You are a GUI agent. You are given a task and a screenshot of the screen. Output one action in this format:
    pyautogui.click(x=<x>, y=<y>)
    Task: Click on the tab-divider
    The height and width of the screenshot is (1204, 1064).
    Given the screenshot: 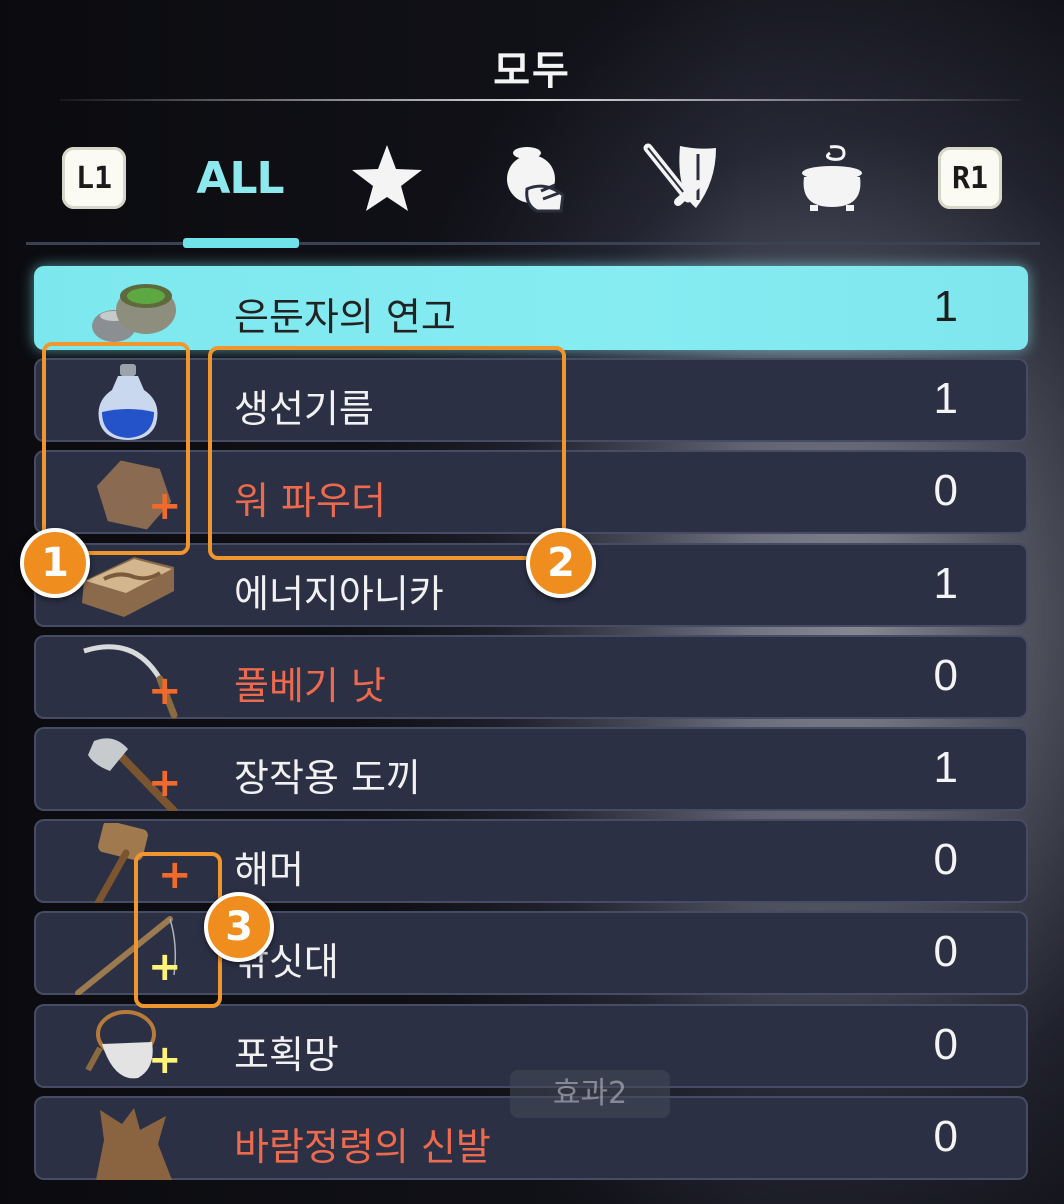 What is the action you would take?
    pyautogui.click(x=533, y=243)
    